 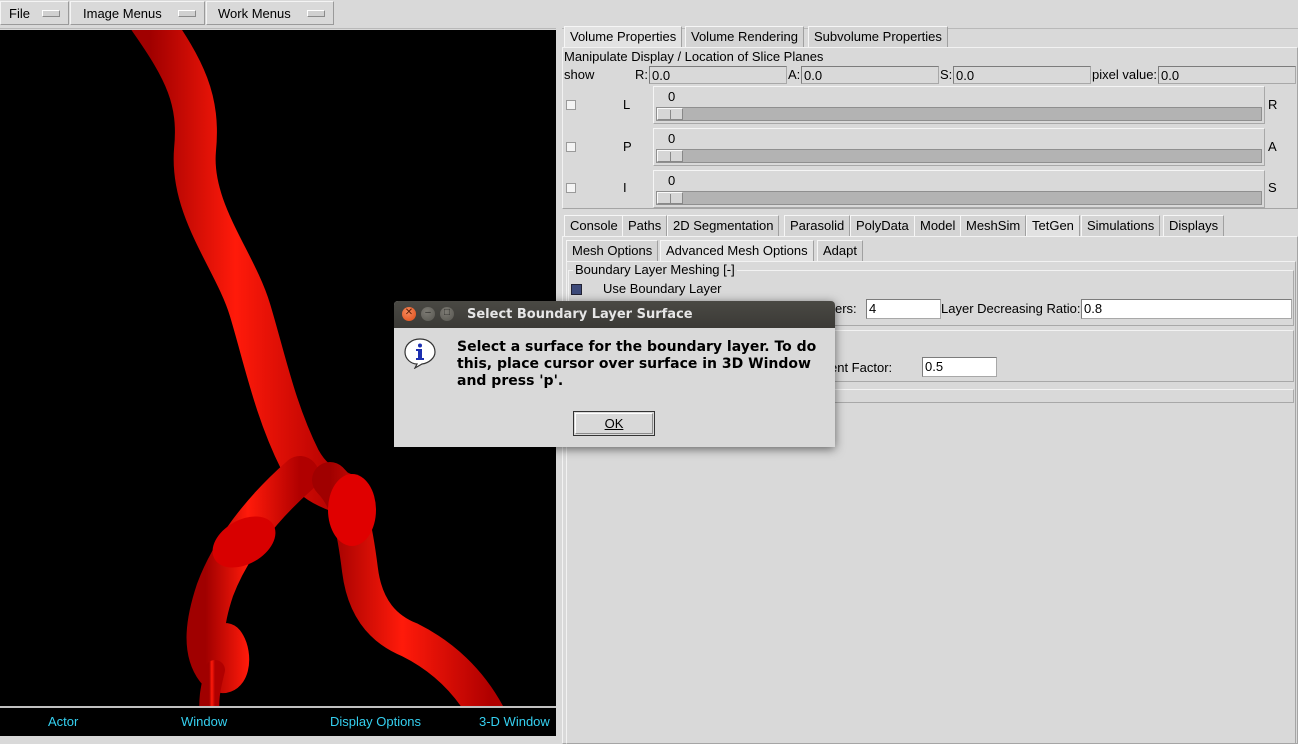 I want to click on dialog-title: Select Boundary Layer Surface, so click(x=580, y=314).